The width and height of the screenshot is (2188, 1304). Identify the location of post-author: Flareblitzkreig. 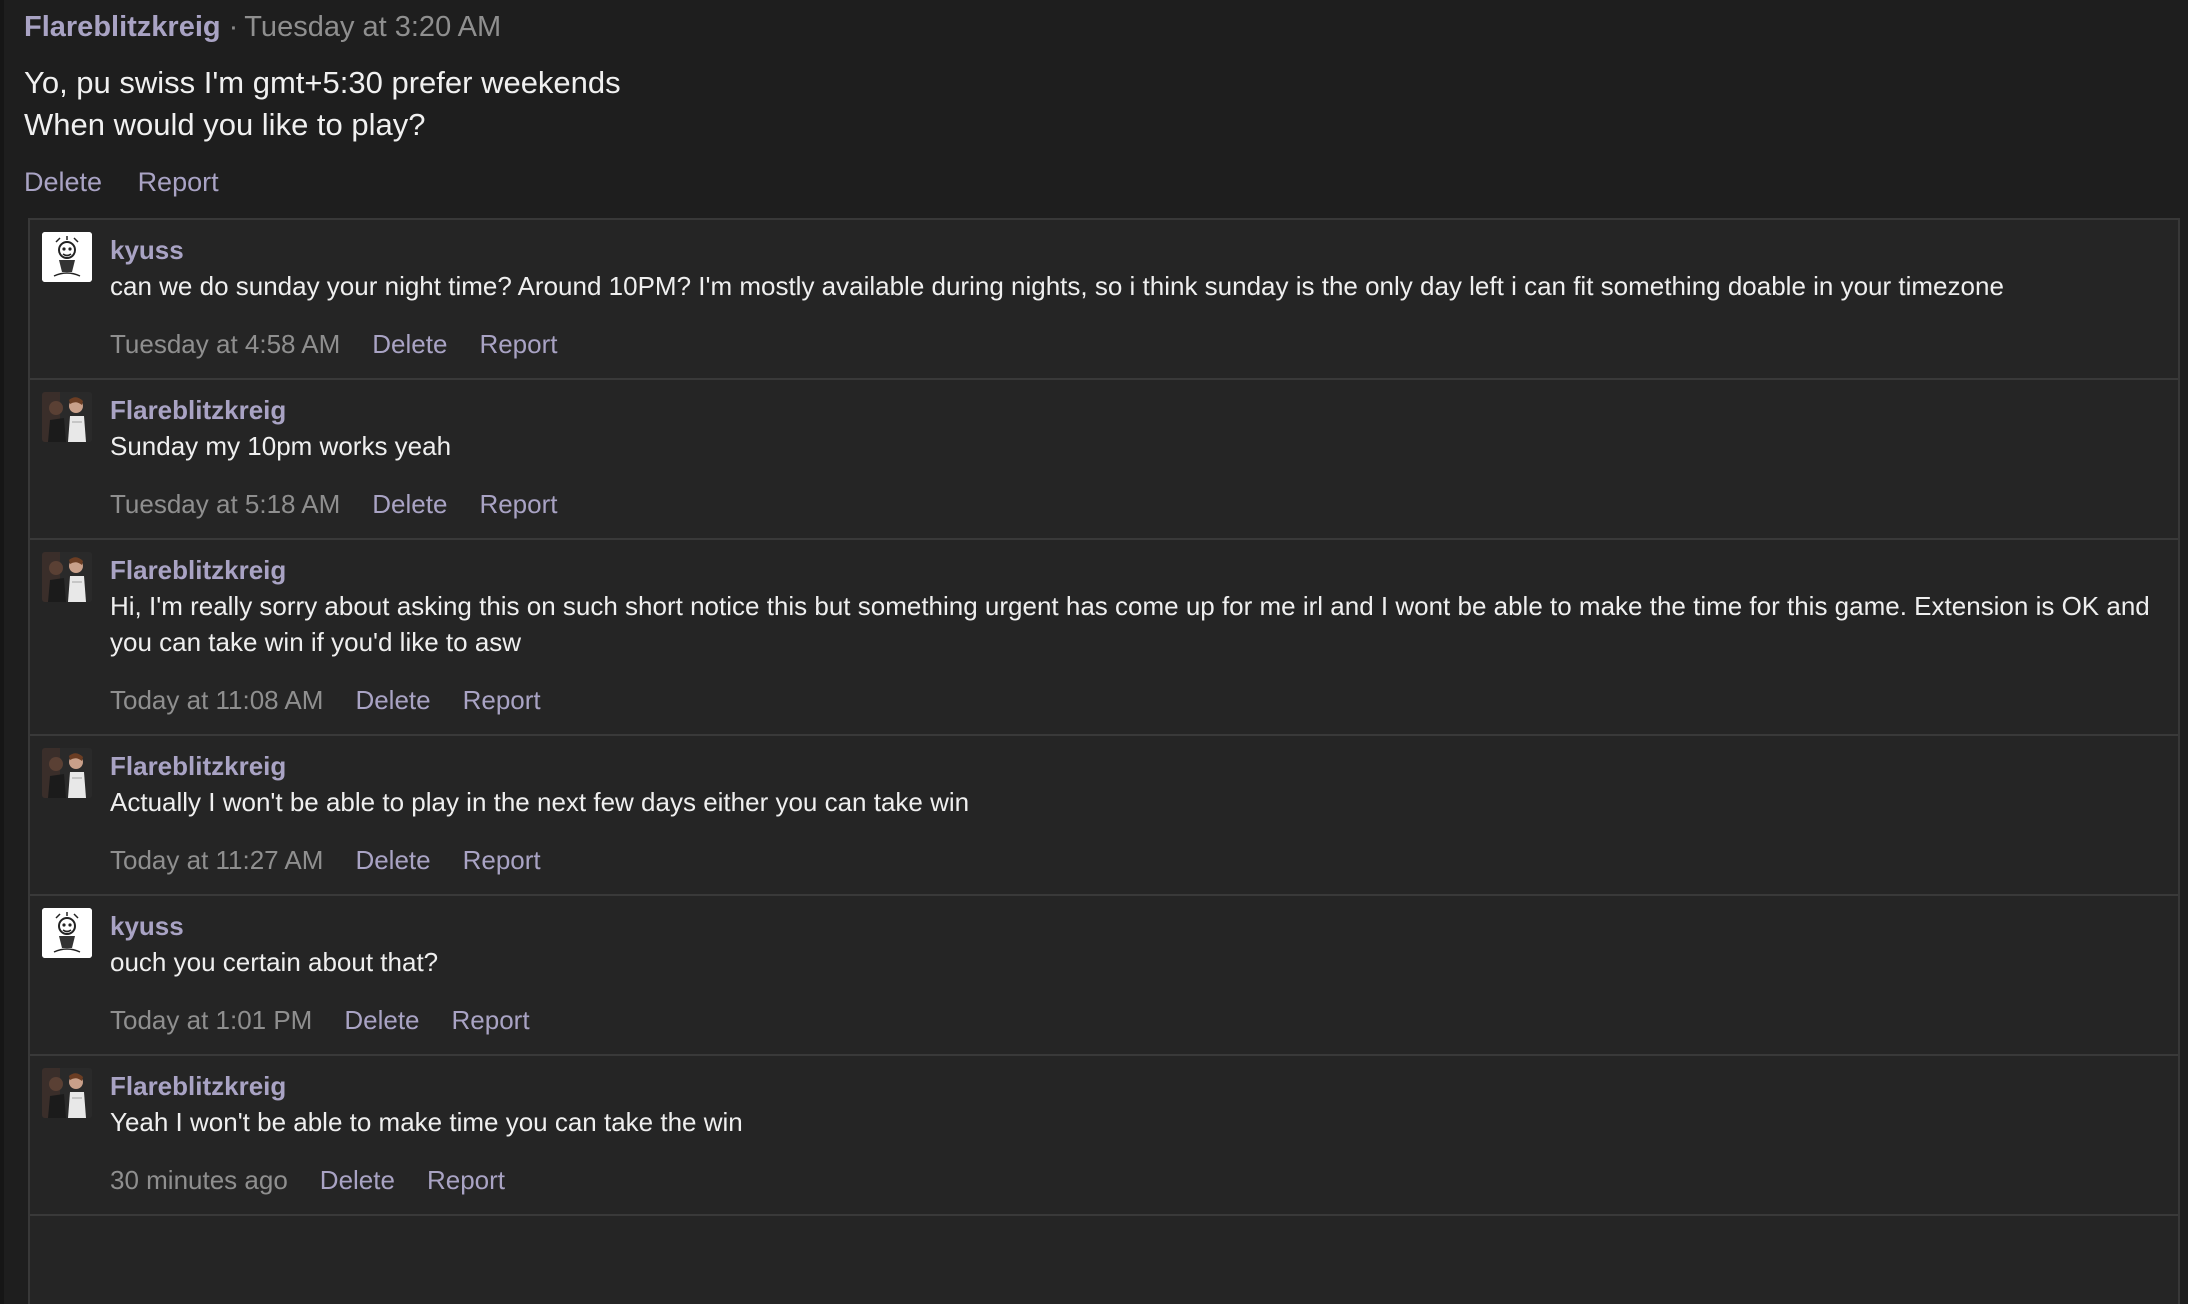
(122, 27).